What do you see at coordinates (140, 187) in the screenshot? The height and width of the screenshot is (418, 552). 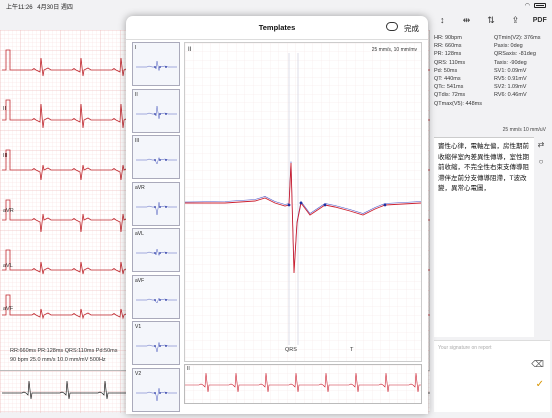 I see `thumbnail-label: aVR` at bounding box center [140, 187].